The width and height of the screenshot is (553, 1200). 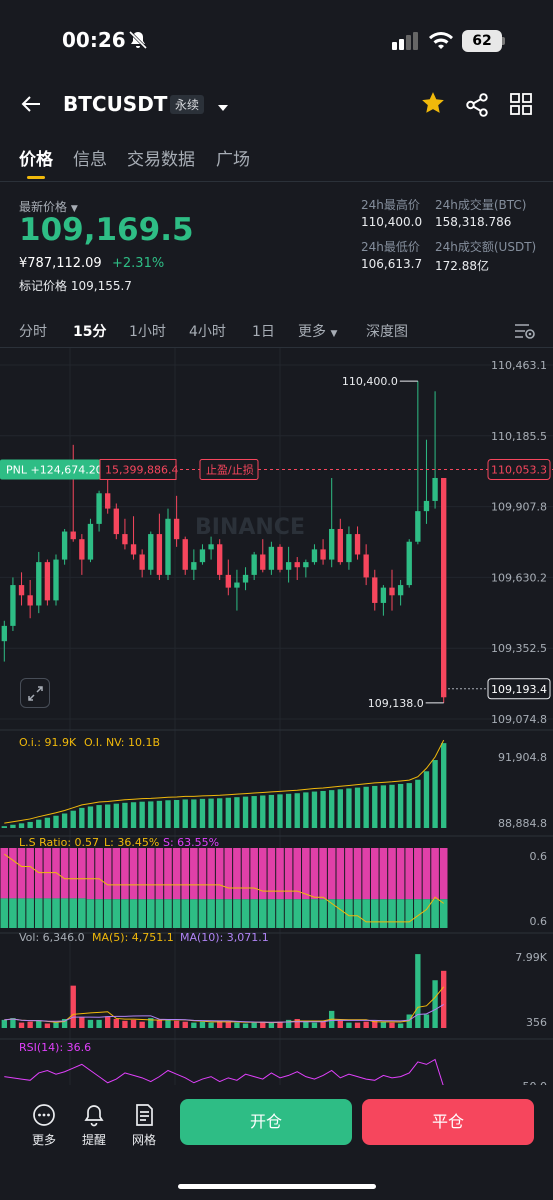 I want to click on interval-1h: 1小时, so click(x=147, y=331).